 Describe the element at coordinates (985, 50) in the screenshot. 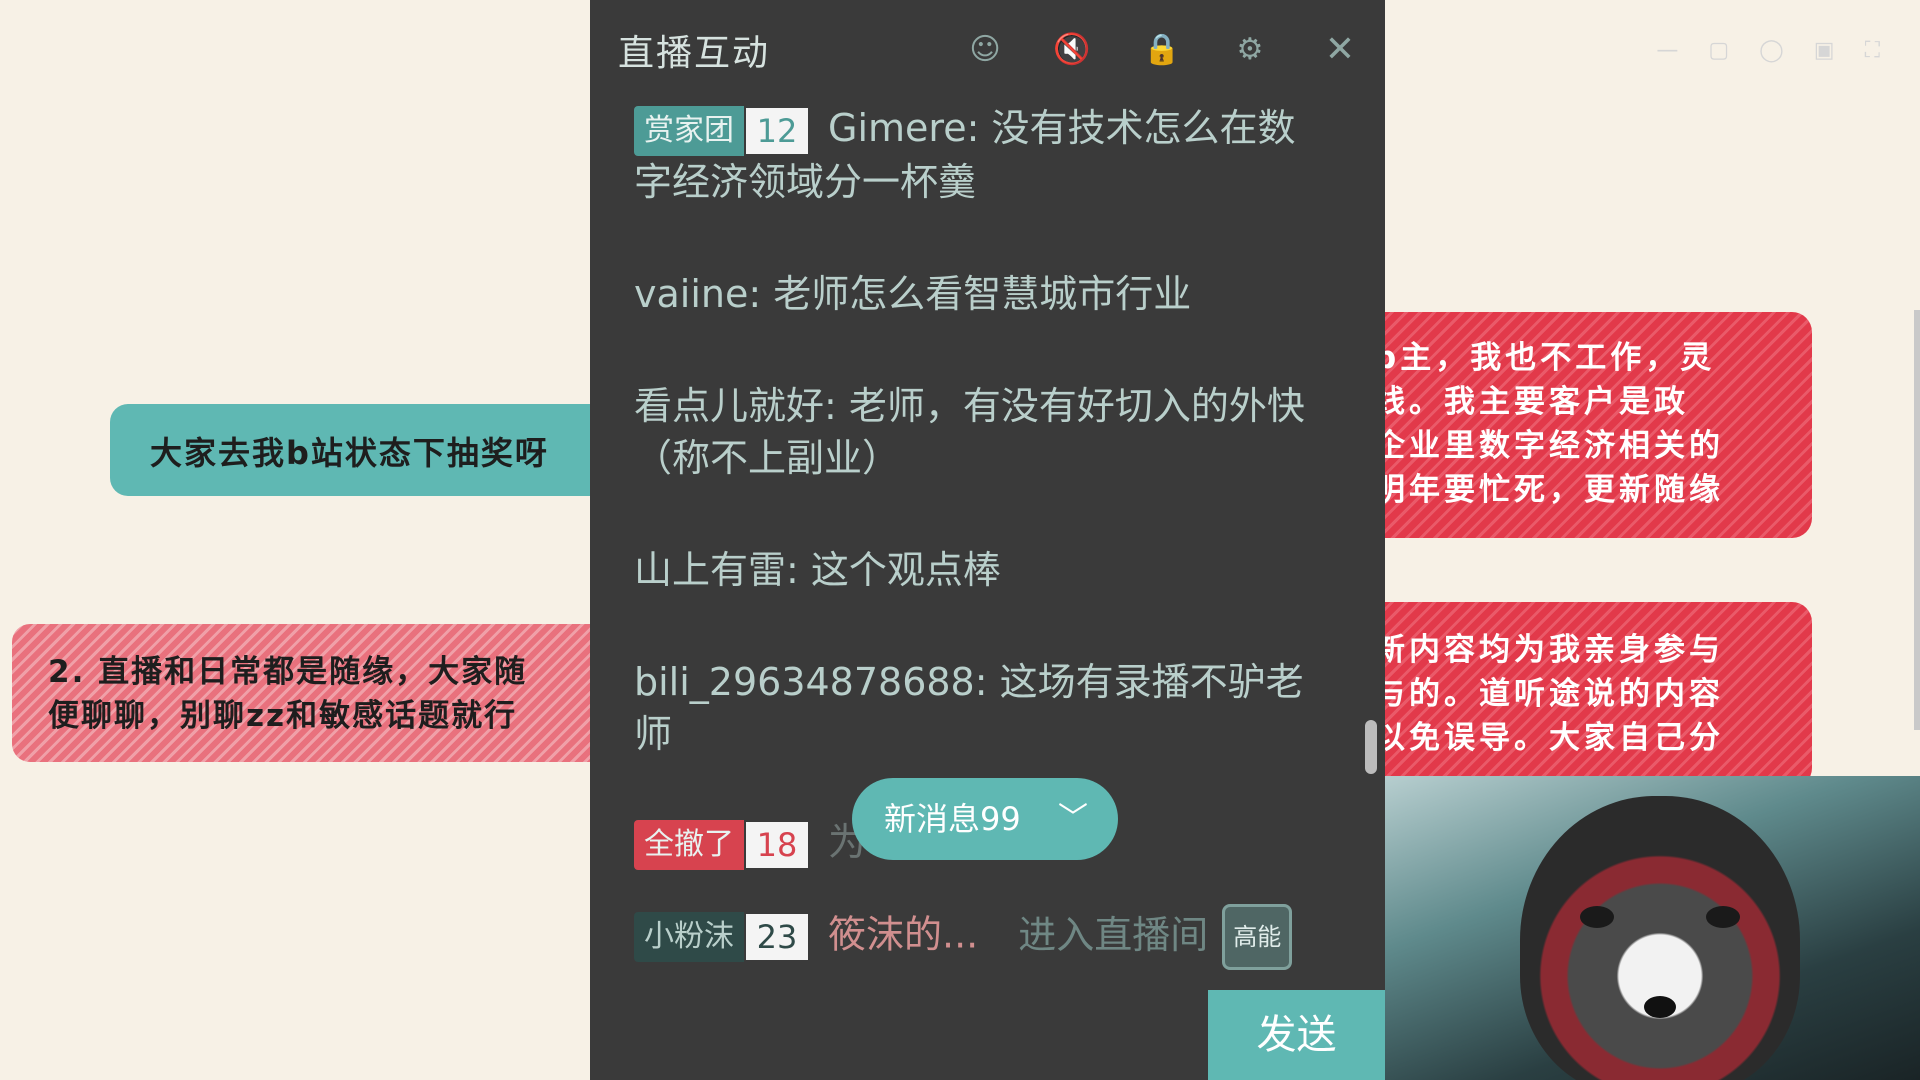

I see `emoji-icon: ☺` at that location.